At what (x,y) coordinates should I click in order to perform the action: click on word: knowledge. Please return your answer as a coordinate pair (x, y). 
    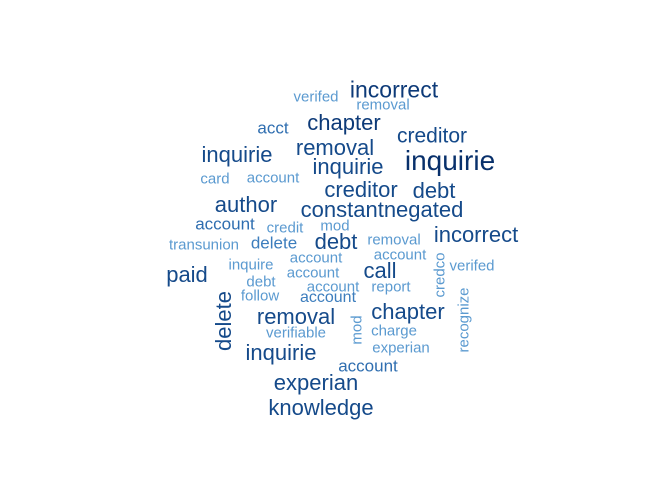
    Looking at the image, I should click on (321, 407).